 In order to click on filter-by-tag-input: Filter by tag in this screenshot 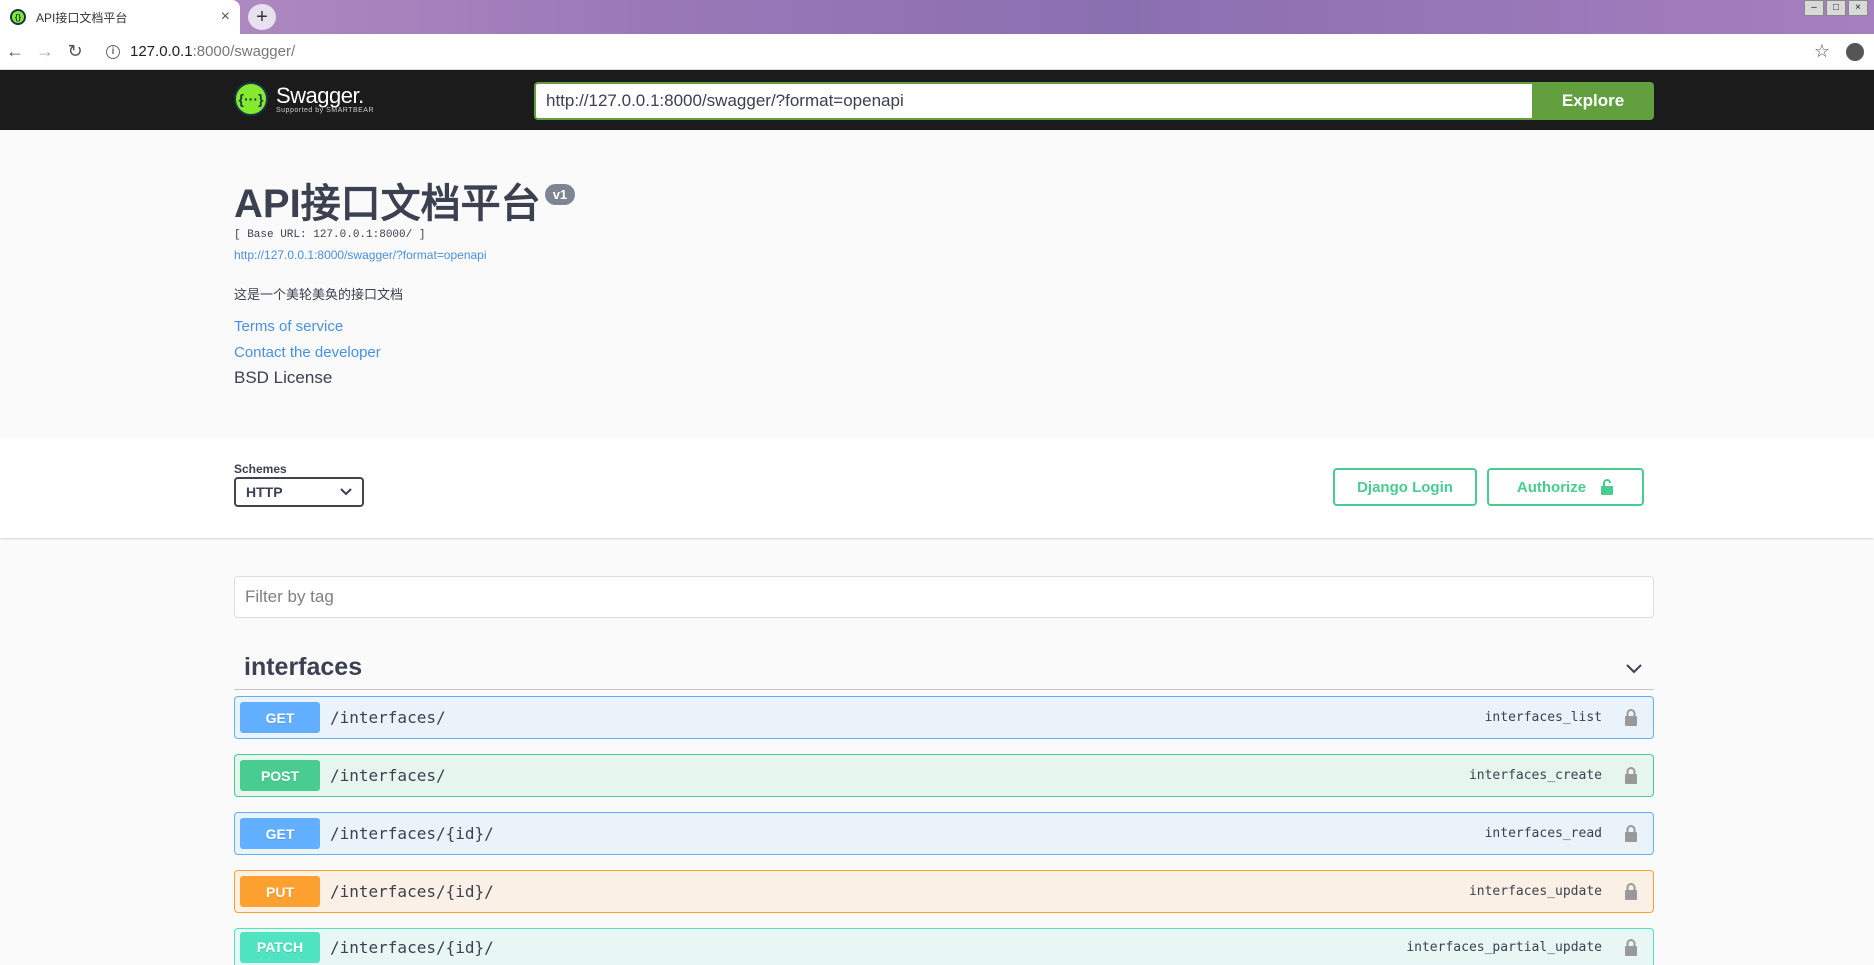, I will do `click(944, 597)`.